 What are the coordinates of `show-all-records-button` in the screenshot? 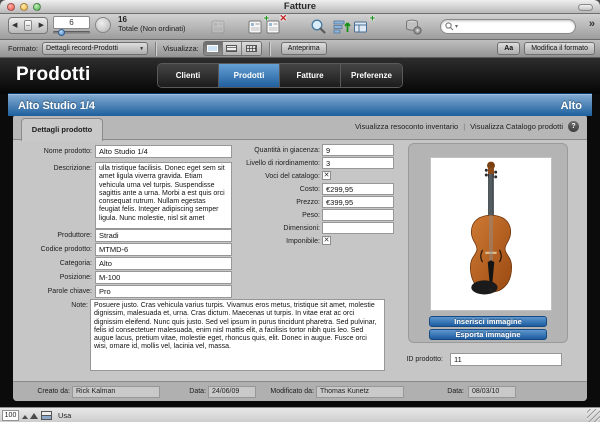 It's located at (219, 27).